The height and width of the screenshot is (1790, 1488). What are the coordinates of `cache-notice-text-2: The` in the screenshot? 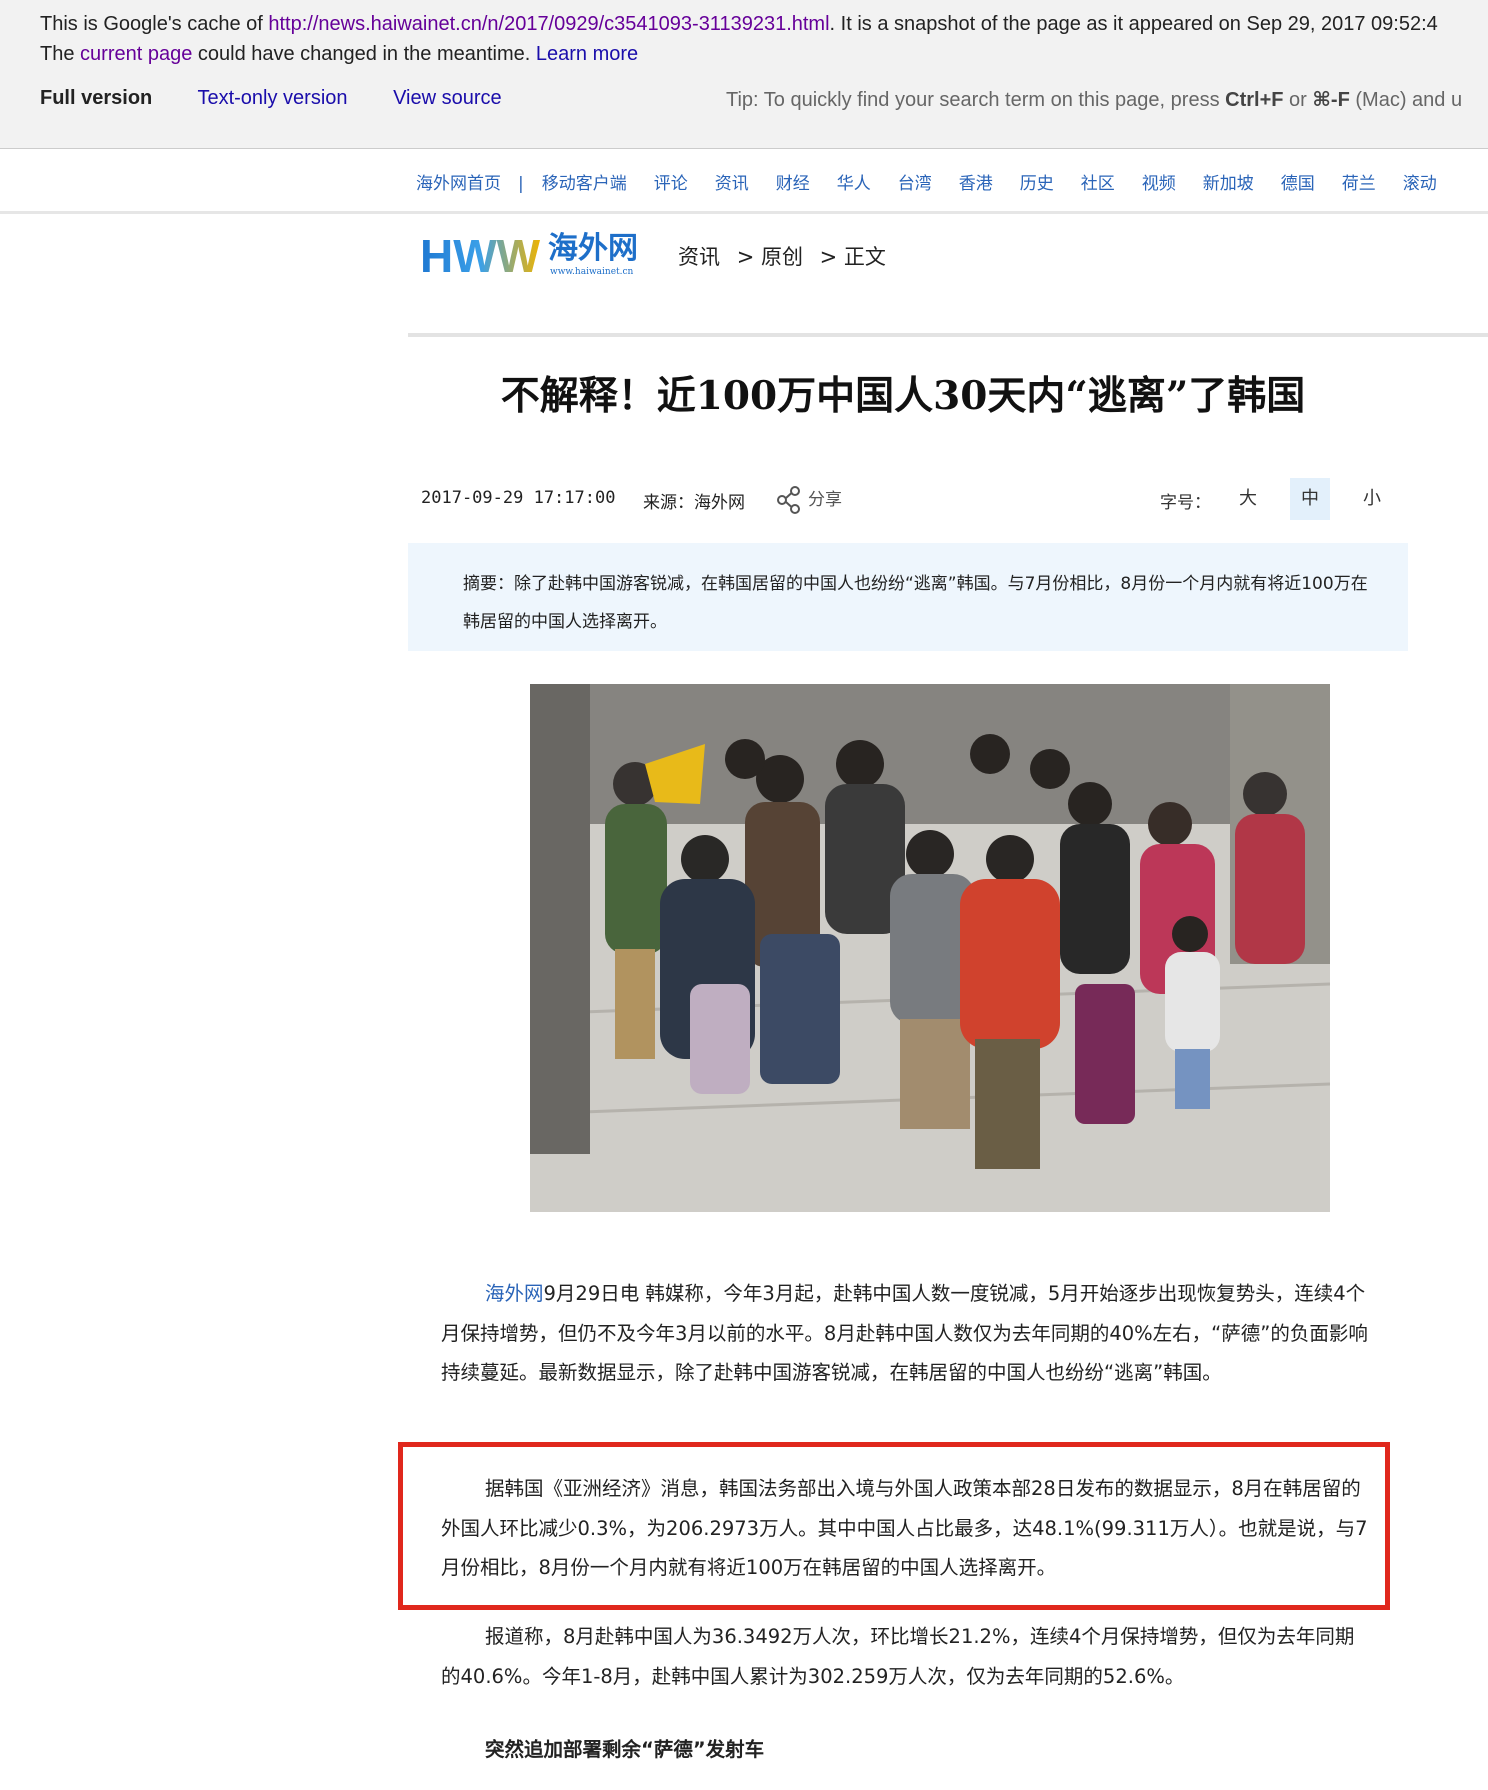 It's located at (60, 54).